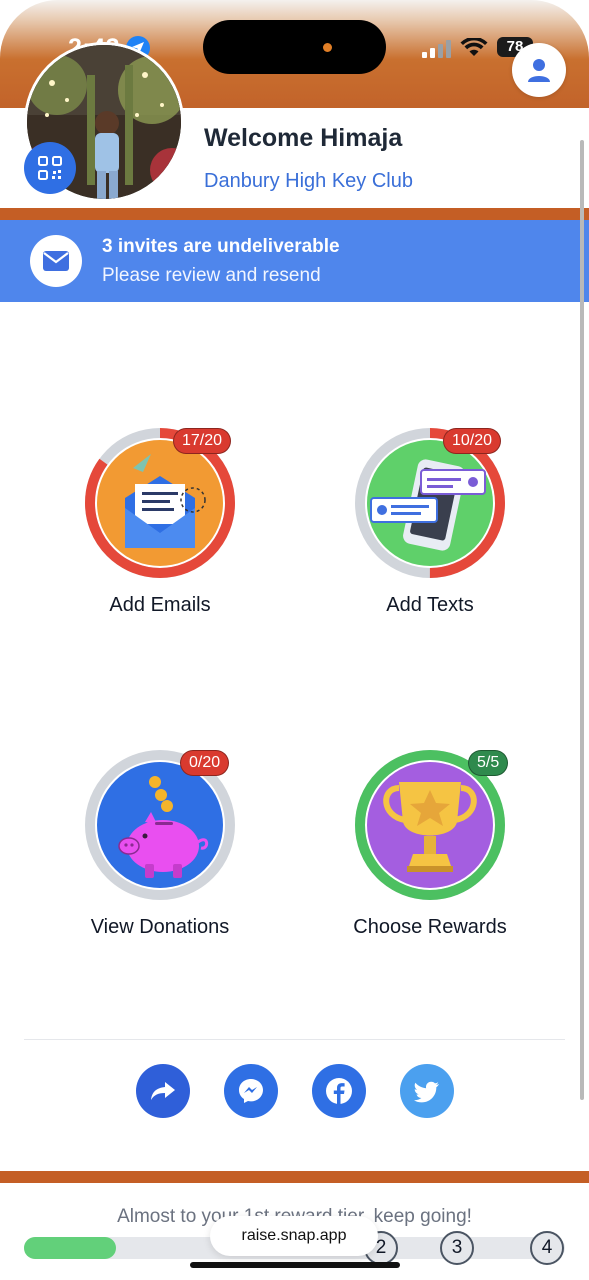 This screenshot has height=1280, width=589. I want to click on profile-button, so click(539, 70).